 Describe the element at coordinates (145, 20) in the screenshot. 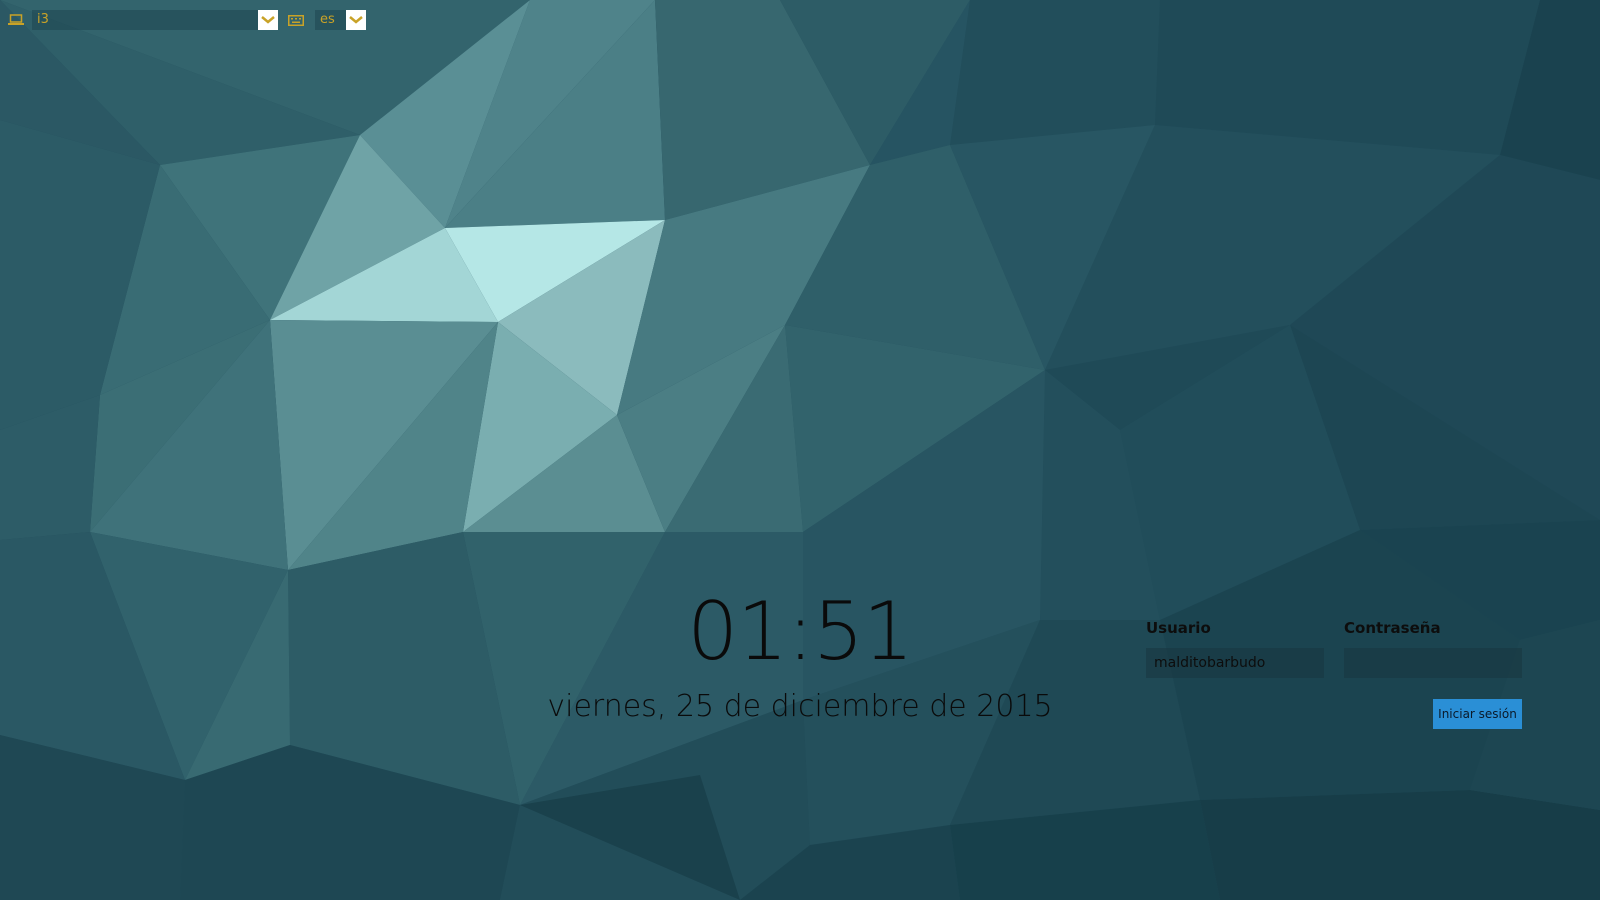

I see `session-select: i3` at that location.